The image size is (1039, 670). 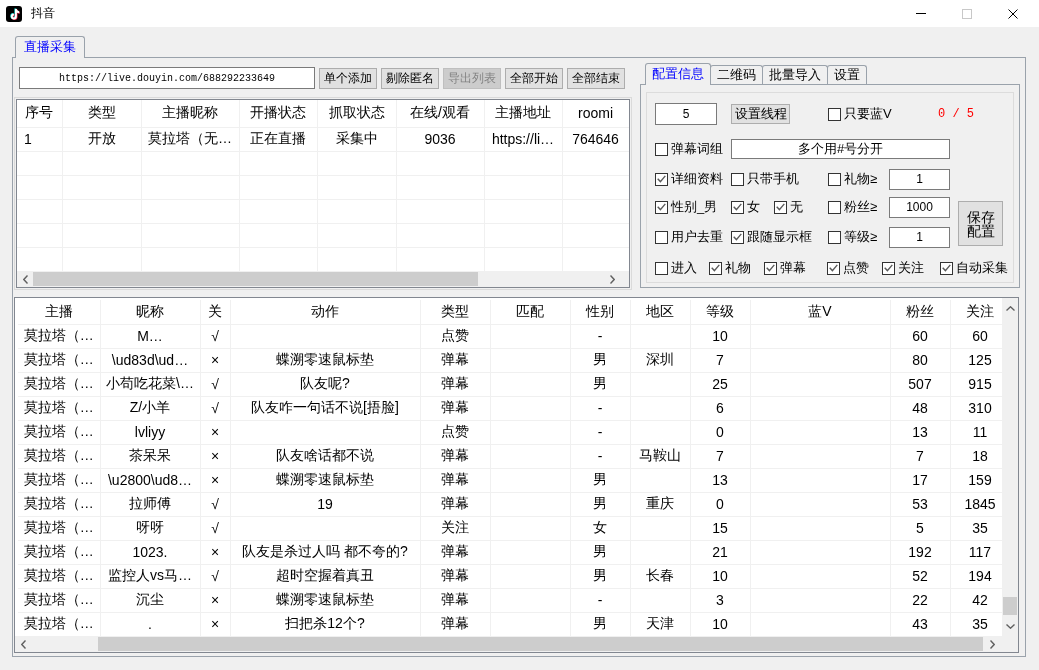 I want to click on text-field: 多个用#号分开, so click(x=840, y=149).